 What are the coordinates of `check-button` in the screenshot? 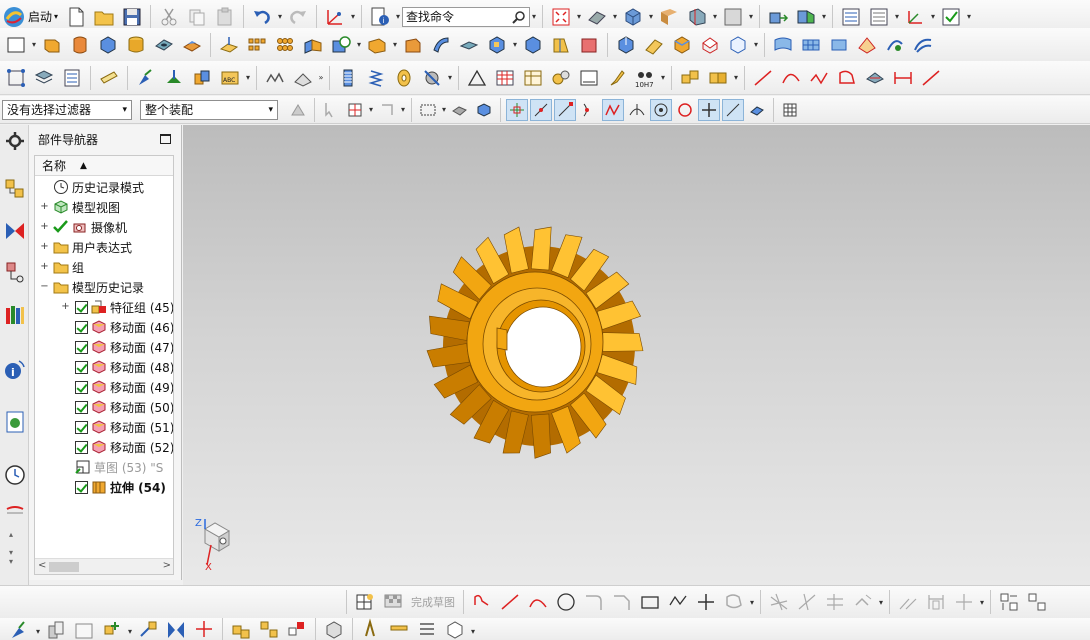 It's located at (951, 17).